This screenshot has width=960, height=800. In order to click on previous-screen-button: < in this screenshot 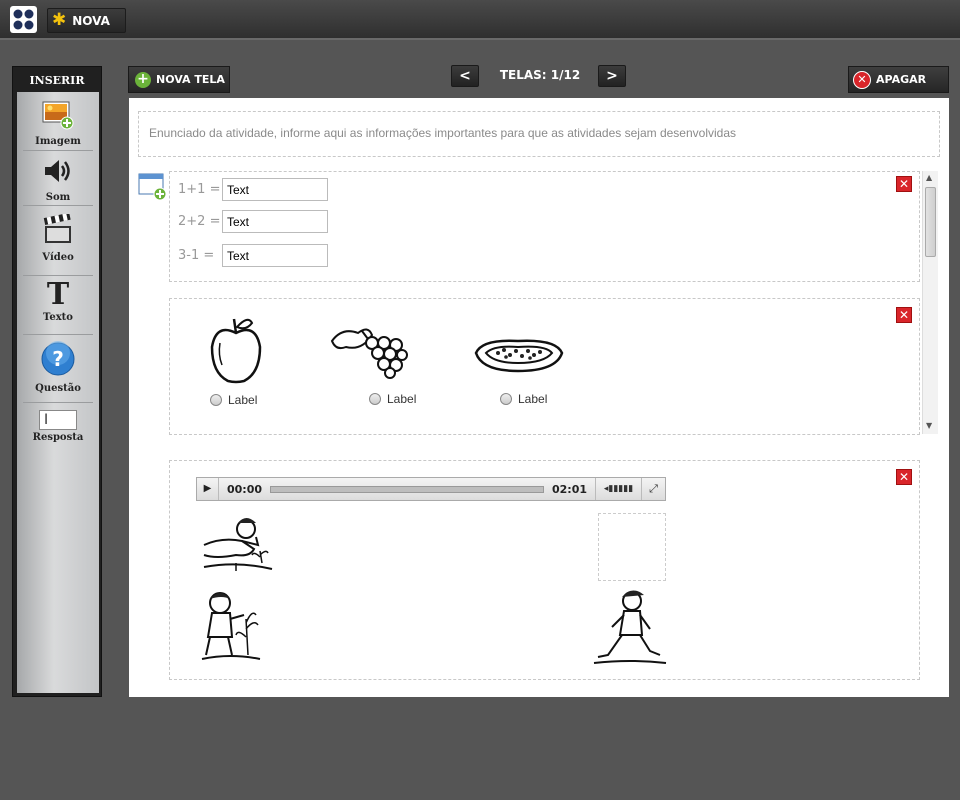, I will do `click(465, 76)`.